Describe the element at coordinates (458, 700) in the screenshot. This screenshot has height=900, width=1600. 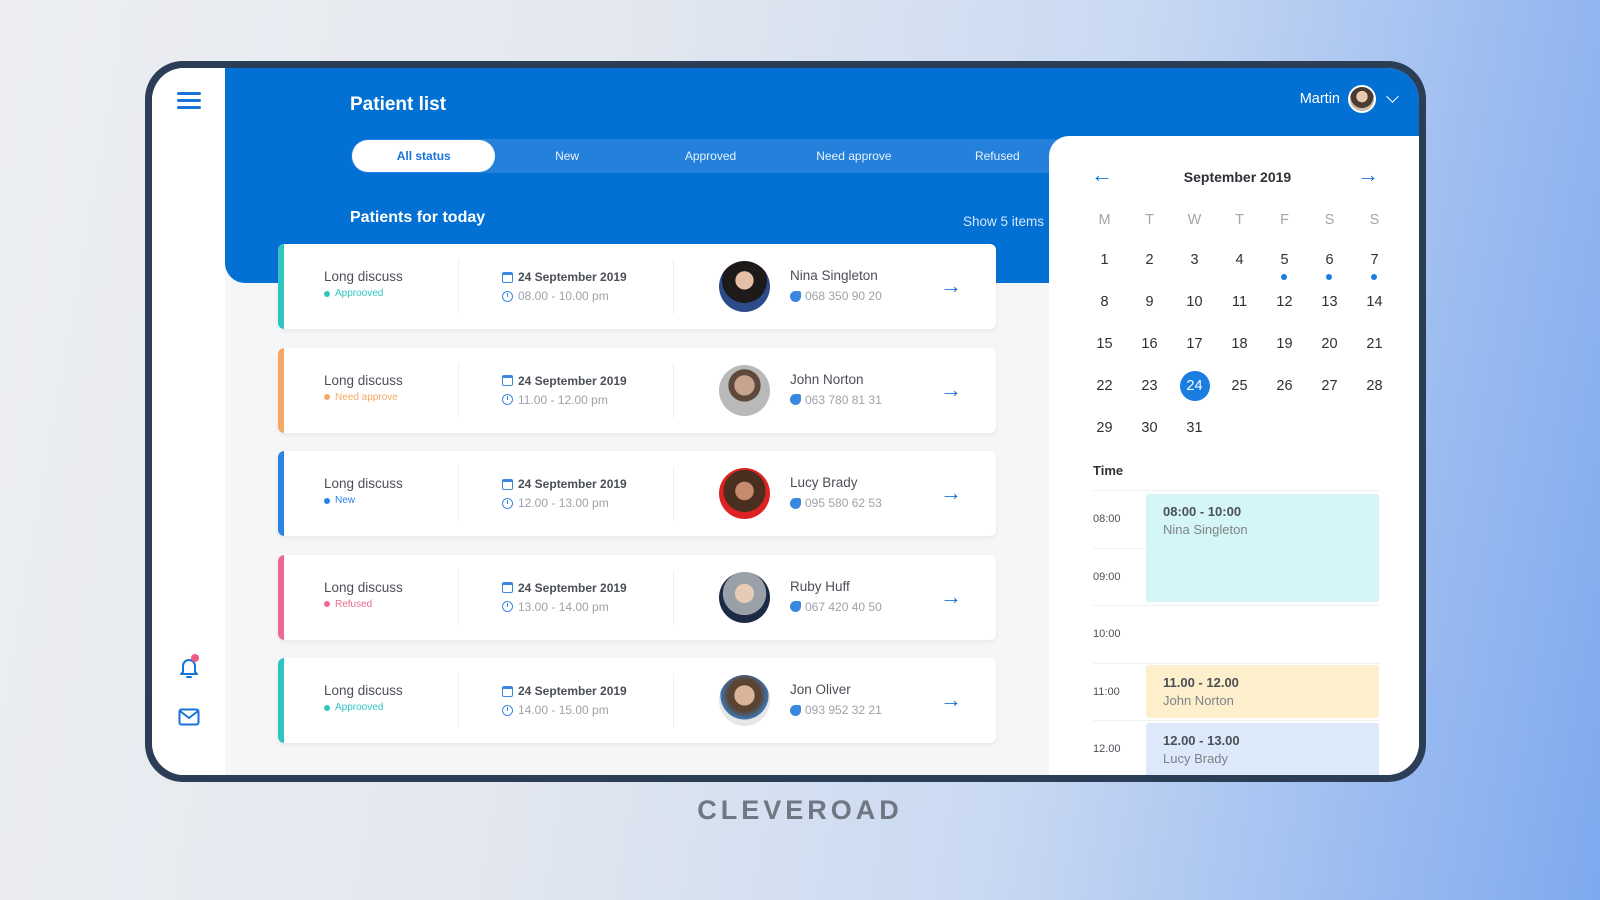
I see `divider` at that location.